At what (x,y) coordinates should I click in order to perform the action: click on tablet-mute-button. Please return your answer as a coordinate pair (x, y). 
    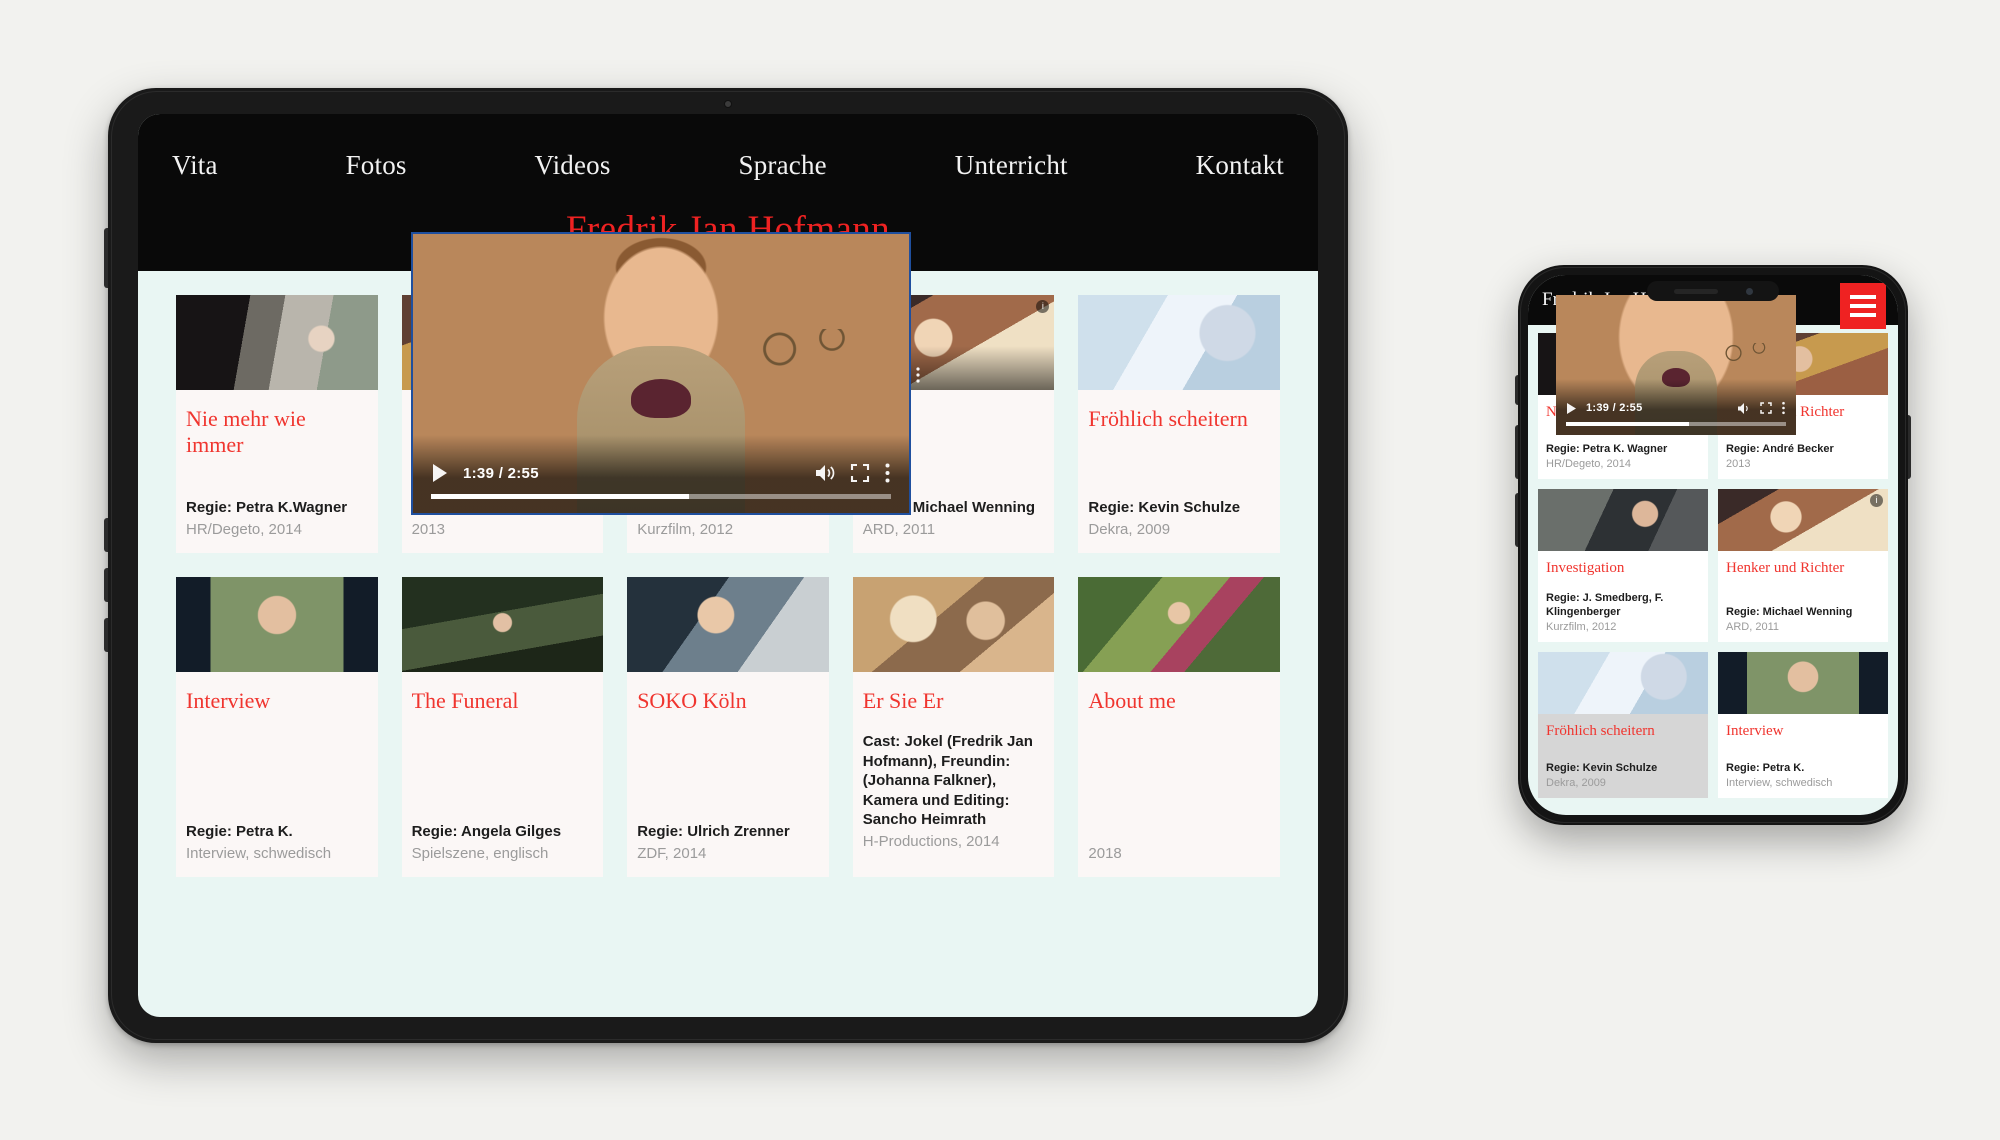
    Looking at the image, I should click on (106, 635).